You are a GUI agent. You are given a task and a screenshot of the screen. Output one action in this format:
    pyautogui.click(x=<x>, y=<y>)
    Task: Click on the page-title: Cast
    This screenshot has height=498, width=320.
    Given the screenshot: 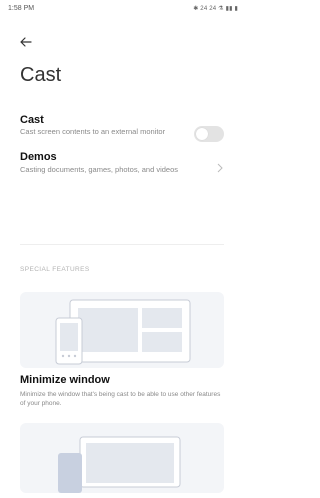 What is the action you would take?
    pyautogui.click(x=41, y=75)
    